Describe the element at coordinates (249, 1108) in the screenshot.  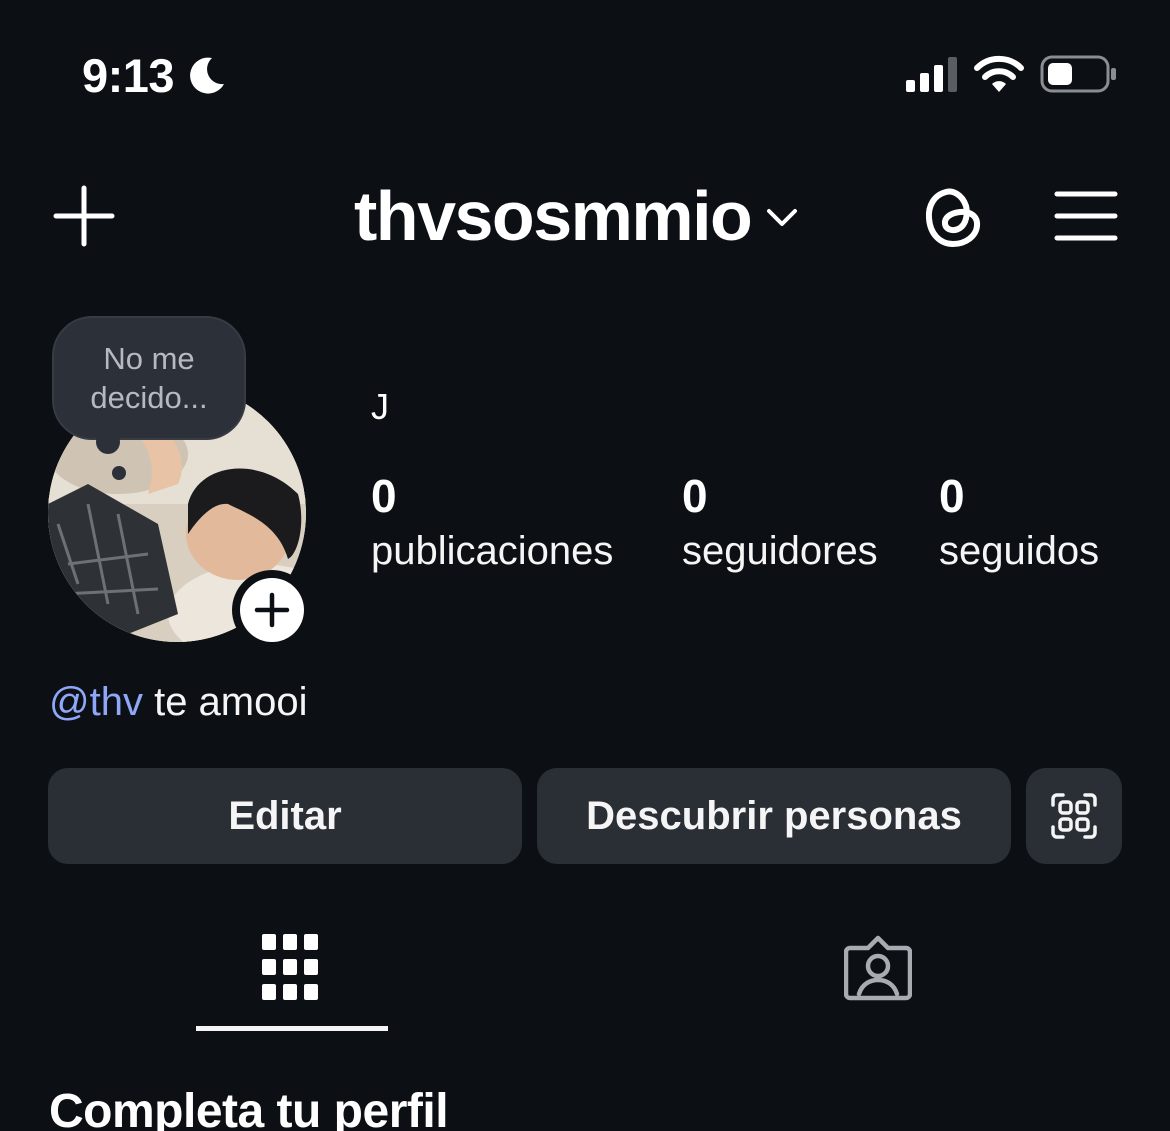
I see `complete-profile-title: Completa tu perfil` at that location.